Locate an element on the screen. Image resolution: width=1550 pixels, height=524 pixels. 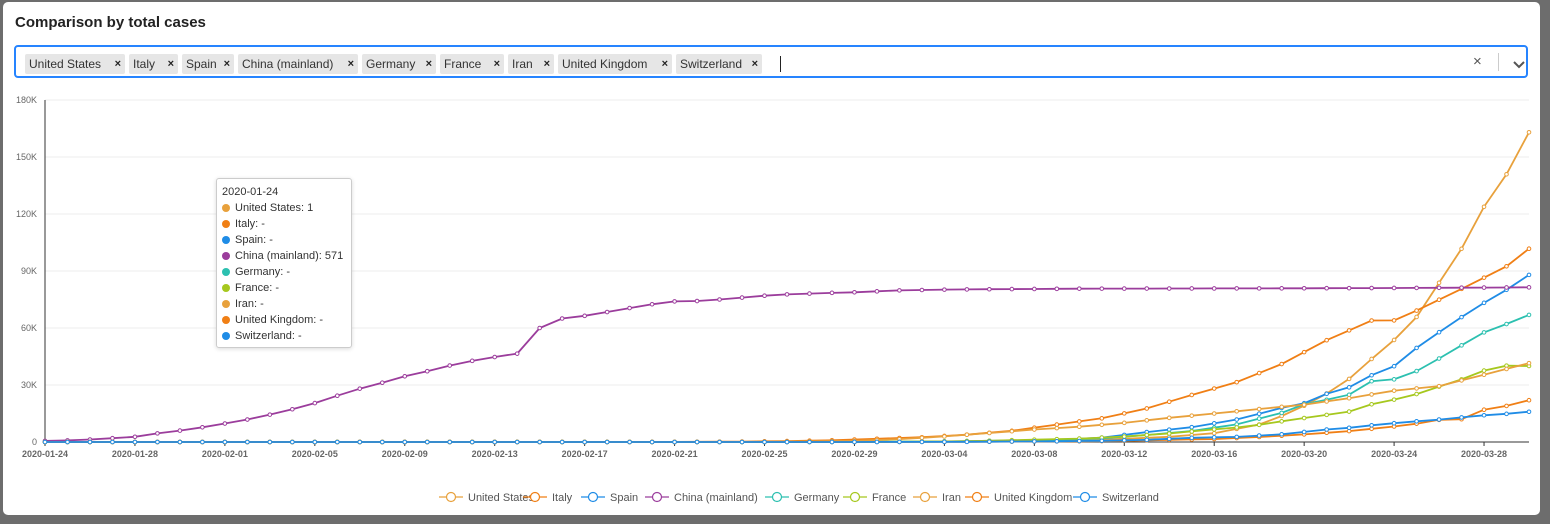
series-line is located at coordinates (787, 421).